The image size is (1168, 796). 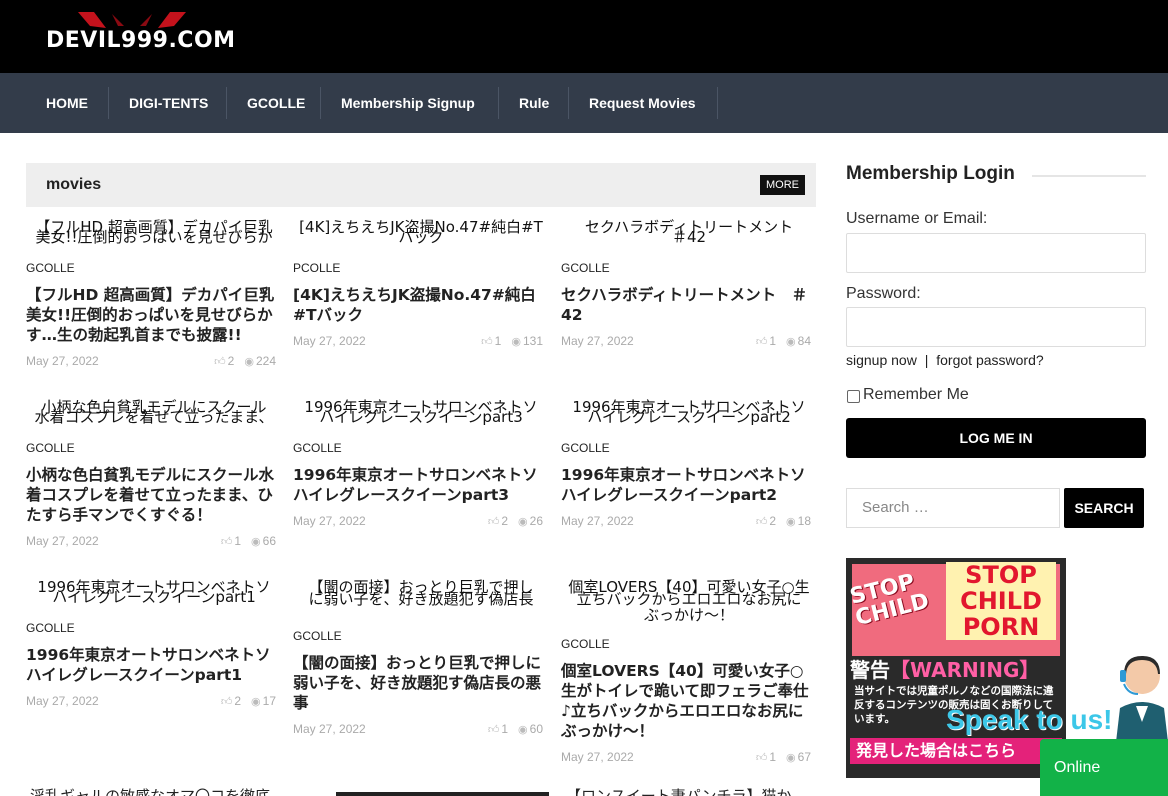 What do you see at coordinates (783, 757) in the screenshot?
I see `post-stats: 👍︎ 1 ◉ 67` at bounding box center [783, 757].